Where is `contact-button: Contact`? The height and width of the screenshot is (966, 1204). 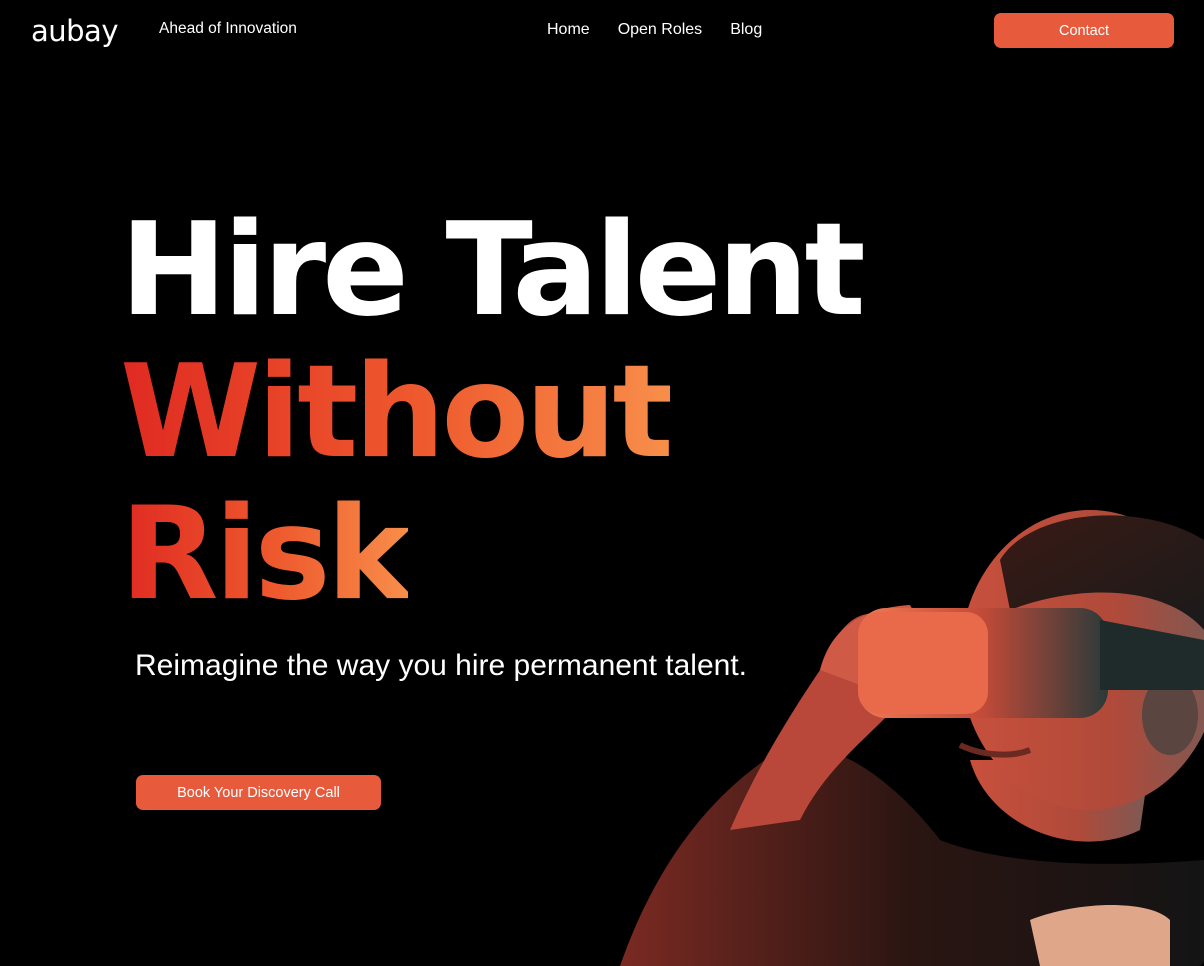 contact-button: Contact is located at coordinates (1084, 30).